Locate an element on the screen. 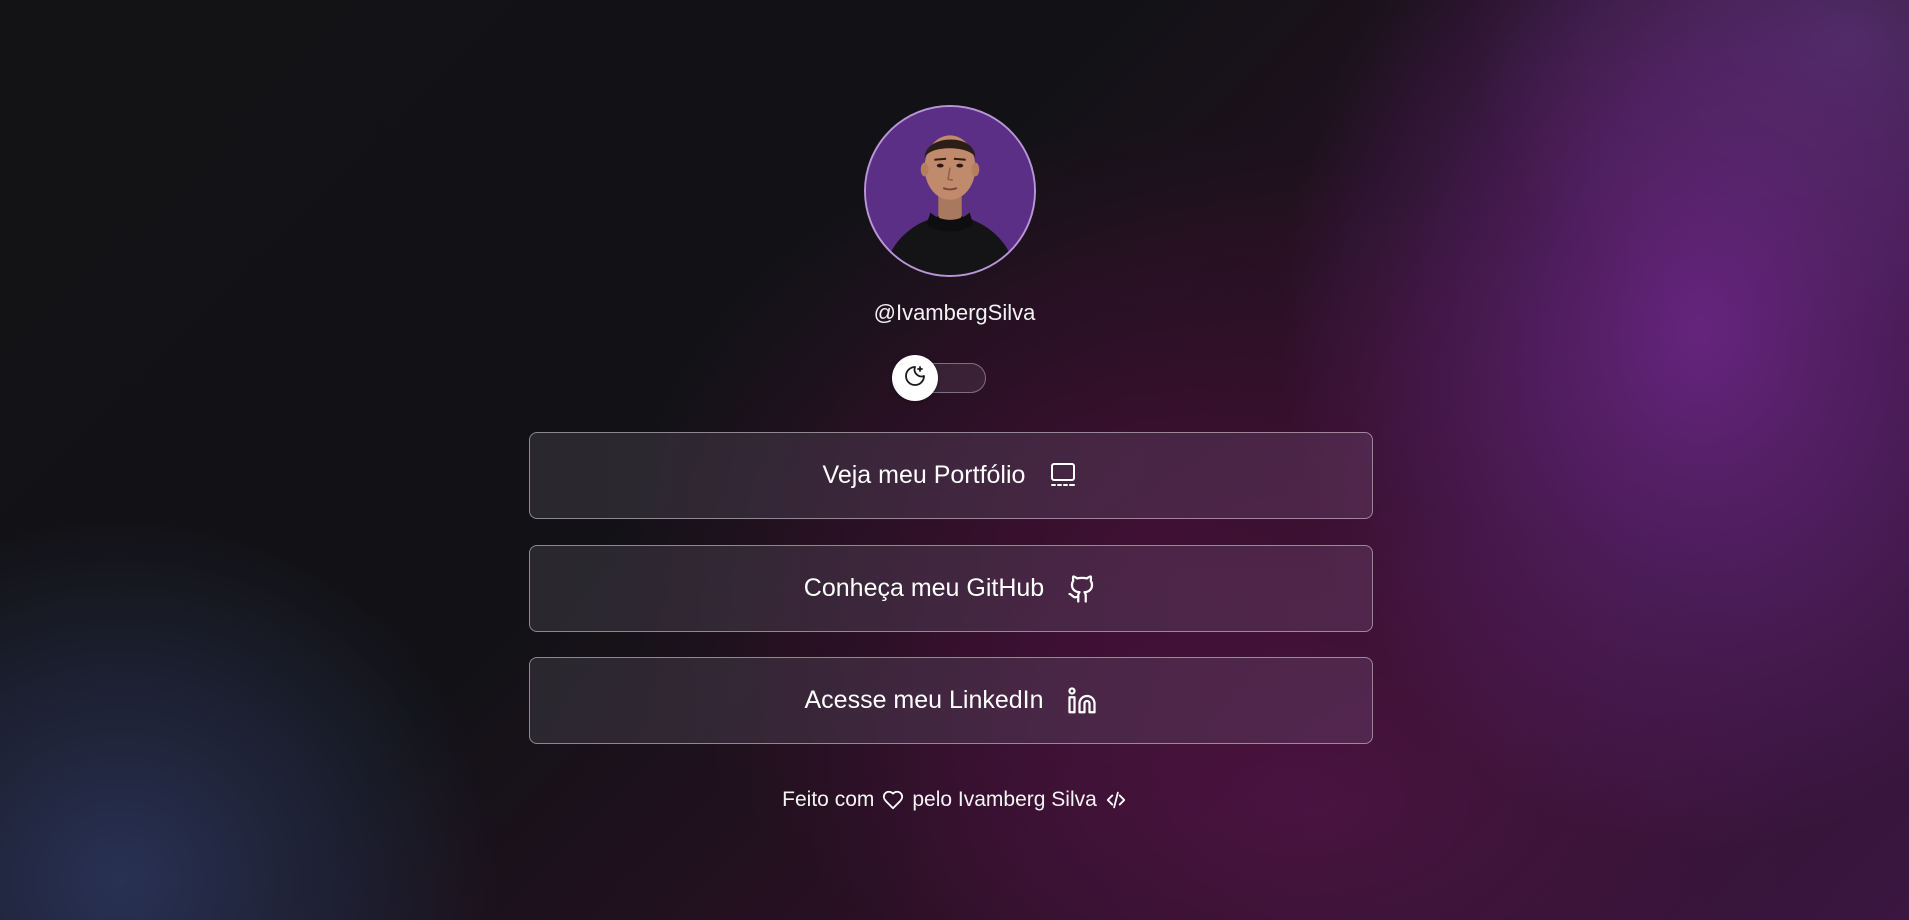 This screenshot has height=920, width=1909. username: @IvambergSilva is located at coordinates (954, 312).